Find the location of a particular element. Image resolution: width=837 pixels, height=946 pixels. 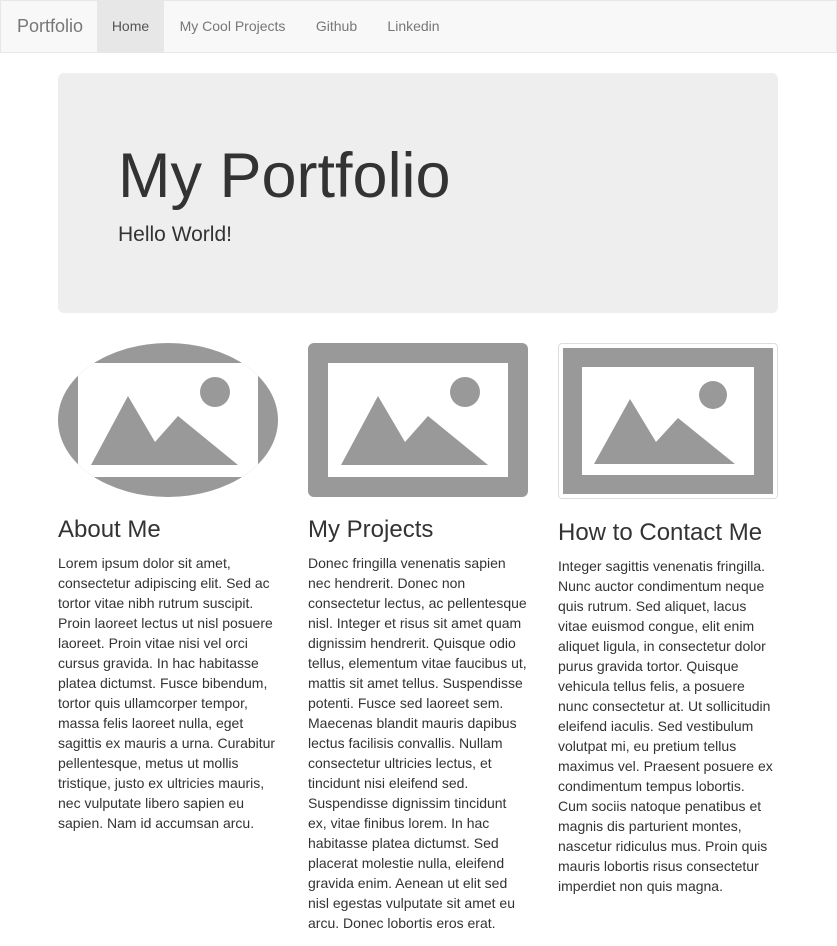

about-heading: About Me is located at coordinates (109, 529).